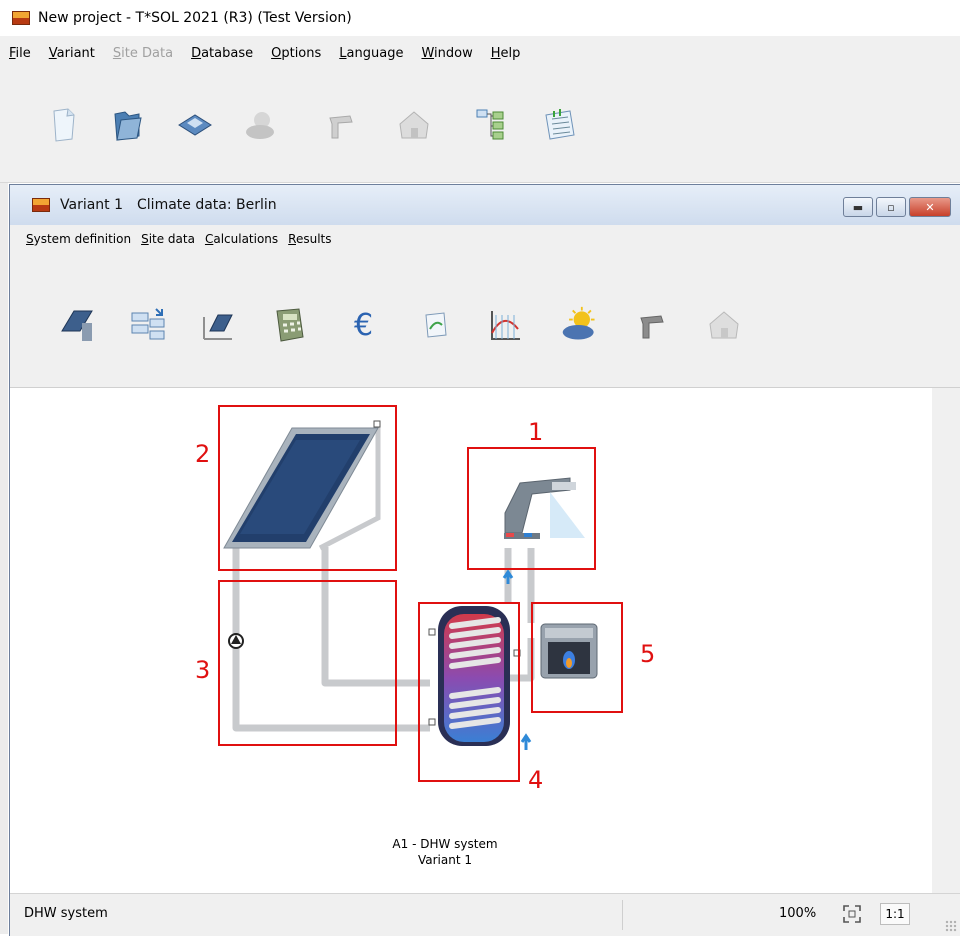 The image size is (960, 936). I want to click on report-icon, so click(560, 124).